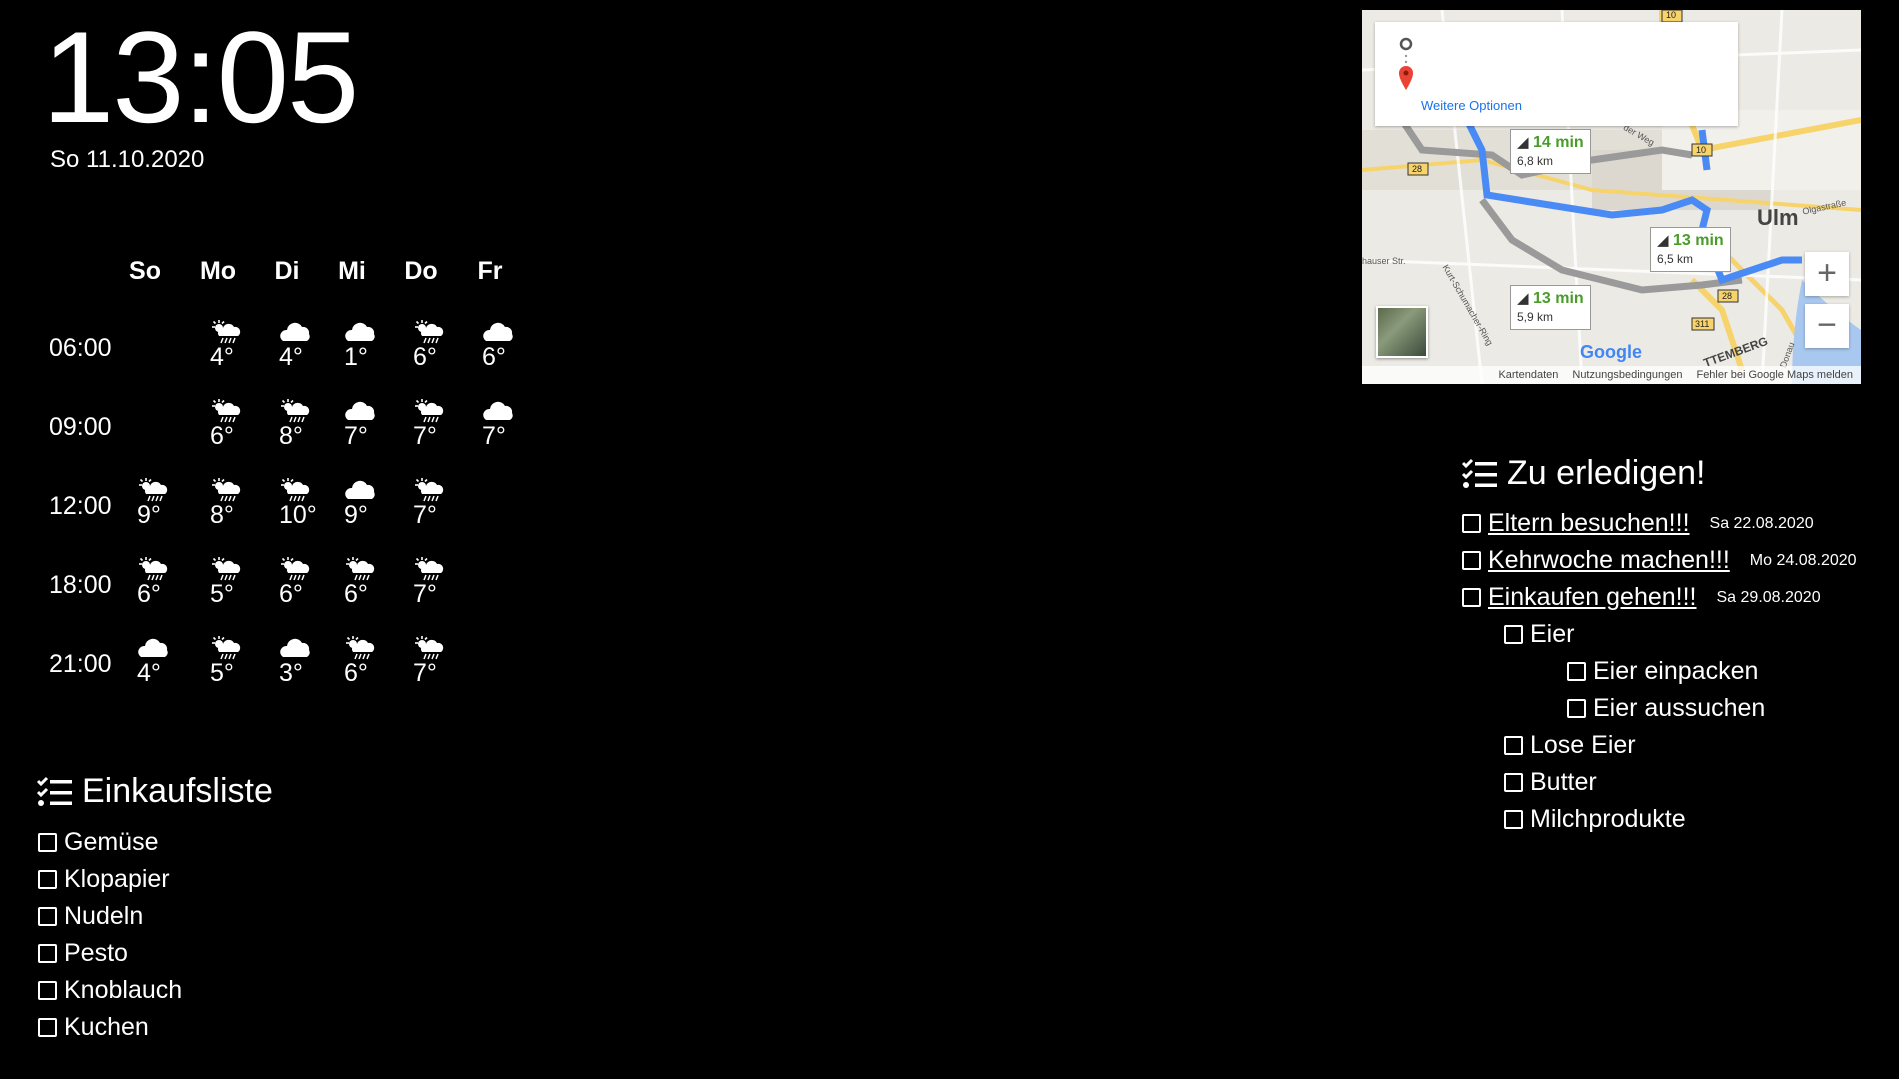 Image resolution: width=1899 pixels, height=1079 pixels. Describe the element at coordinates (117, 879) in the screenshot. I see `shopping-item-label: Klopapier` at that location.